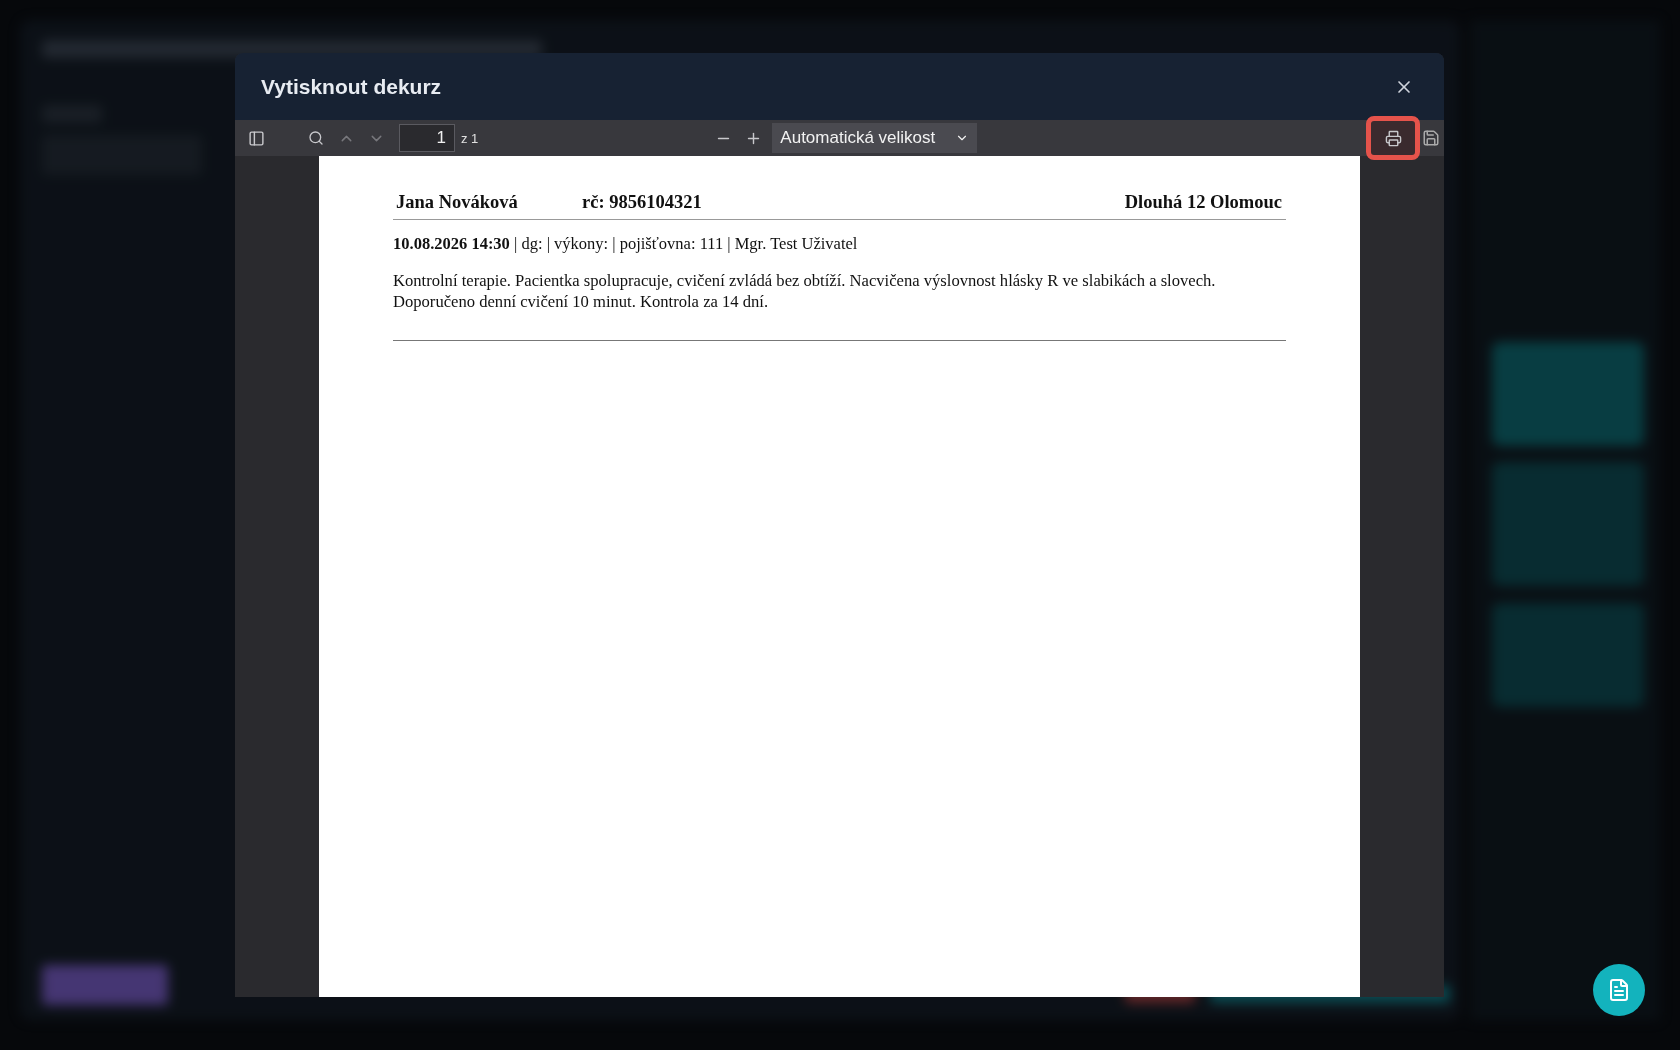  Describe the element at coordinates (875, 138) in the screenshot. I see `zoom-select: Automatická velikost` at that location.